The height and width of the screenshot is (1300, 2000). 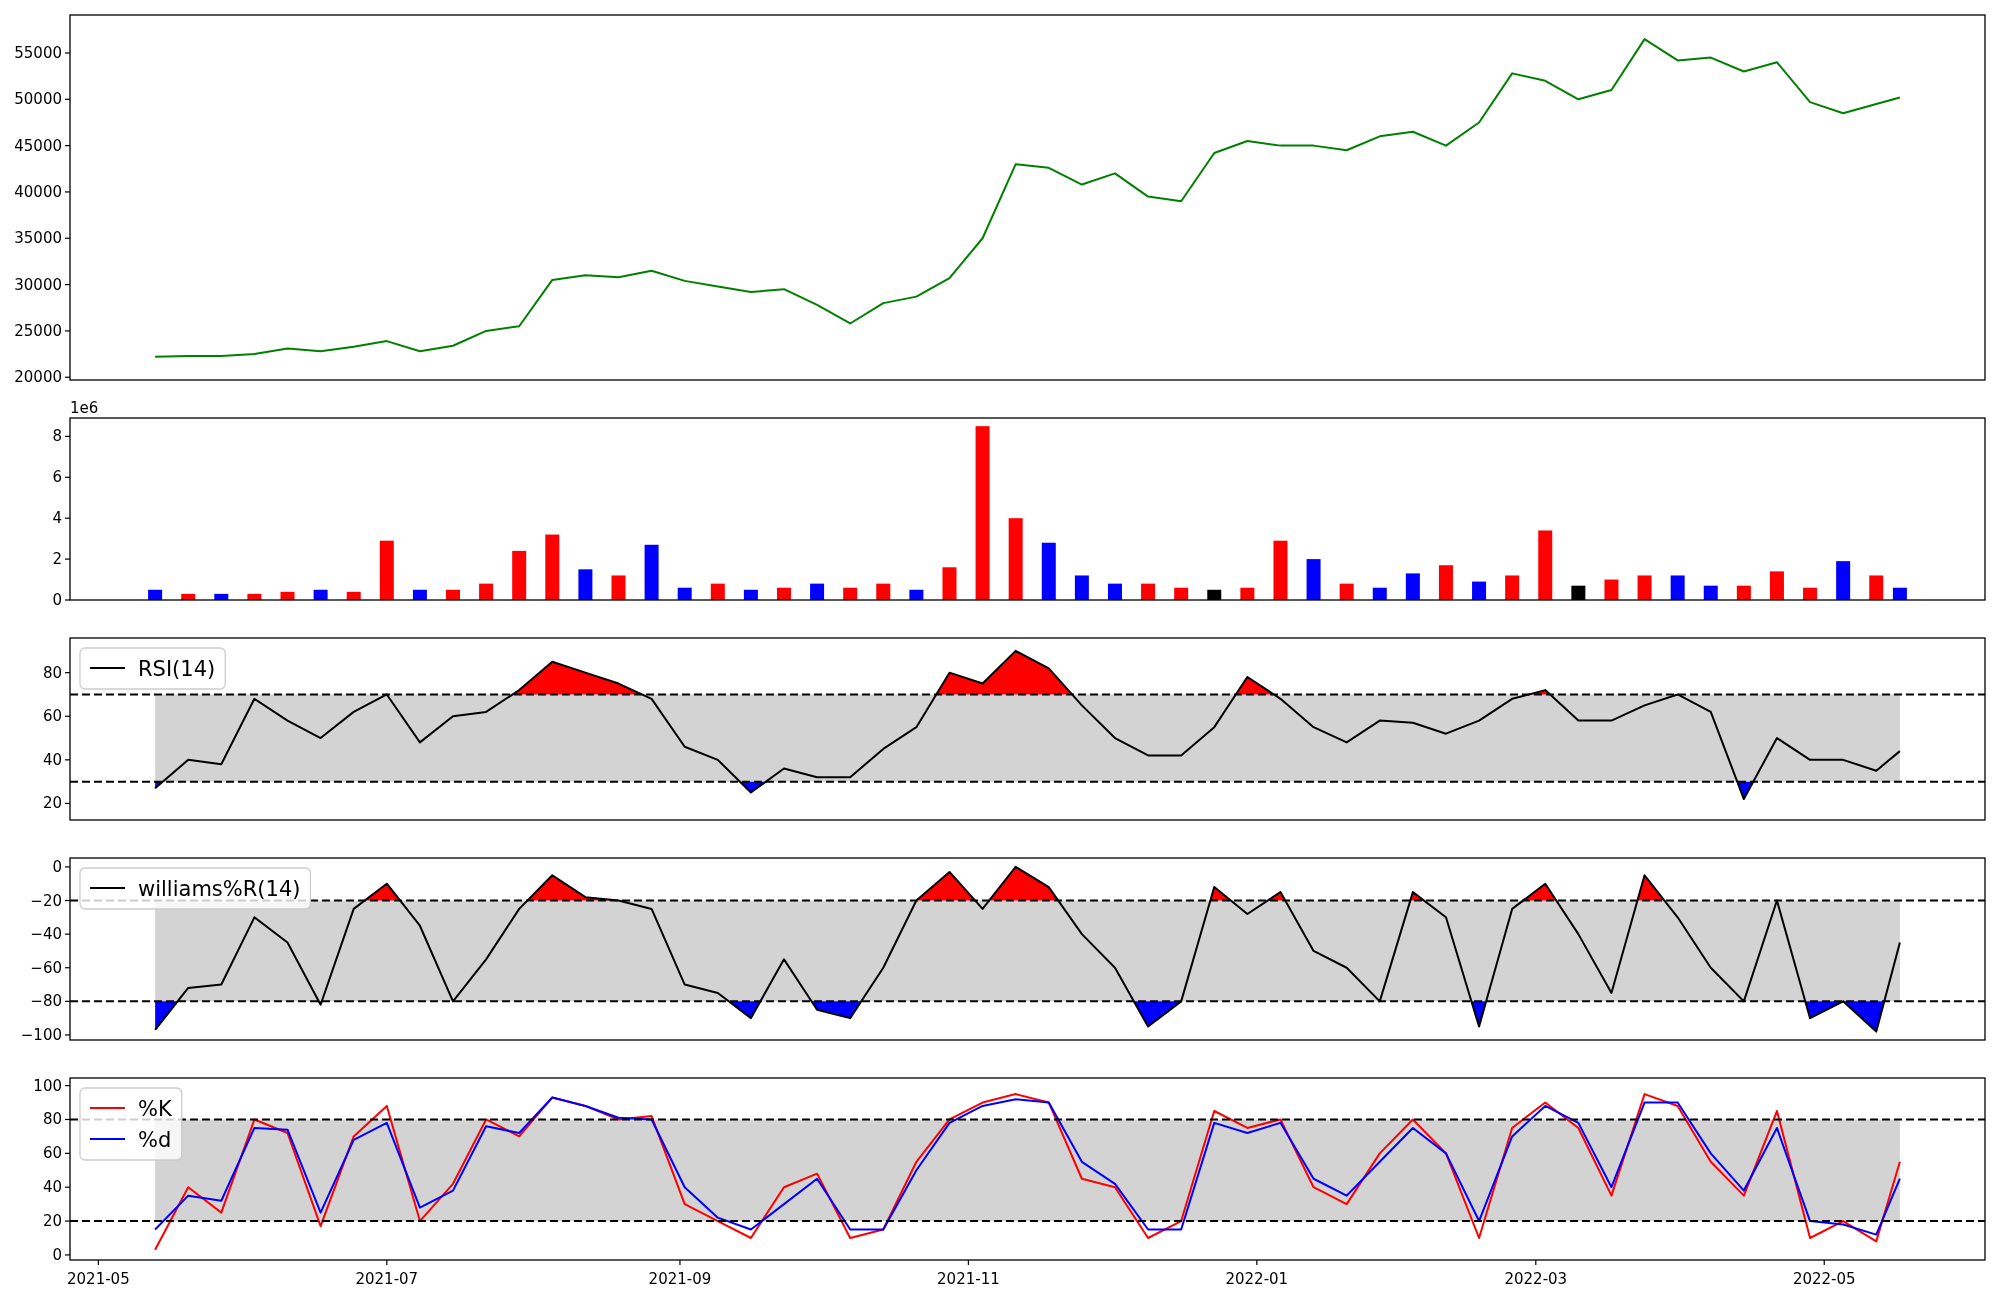 I want to click on tick-label: 30000, so click(x=38, y=284).